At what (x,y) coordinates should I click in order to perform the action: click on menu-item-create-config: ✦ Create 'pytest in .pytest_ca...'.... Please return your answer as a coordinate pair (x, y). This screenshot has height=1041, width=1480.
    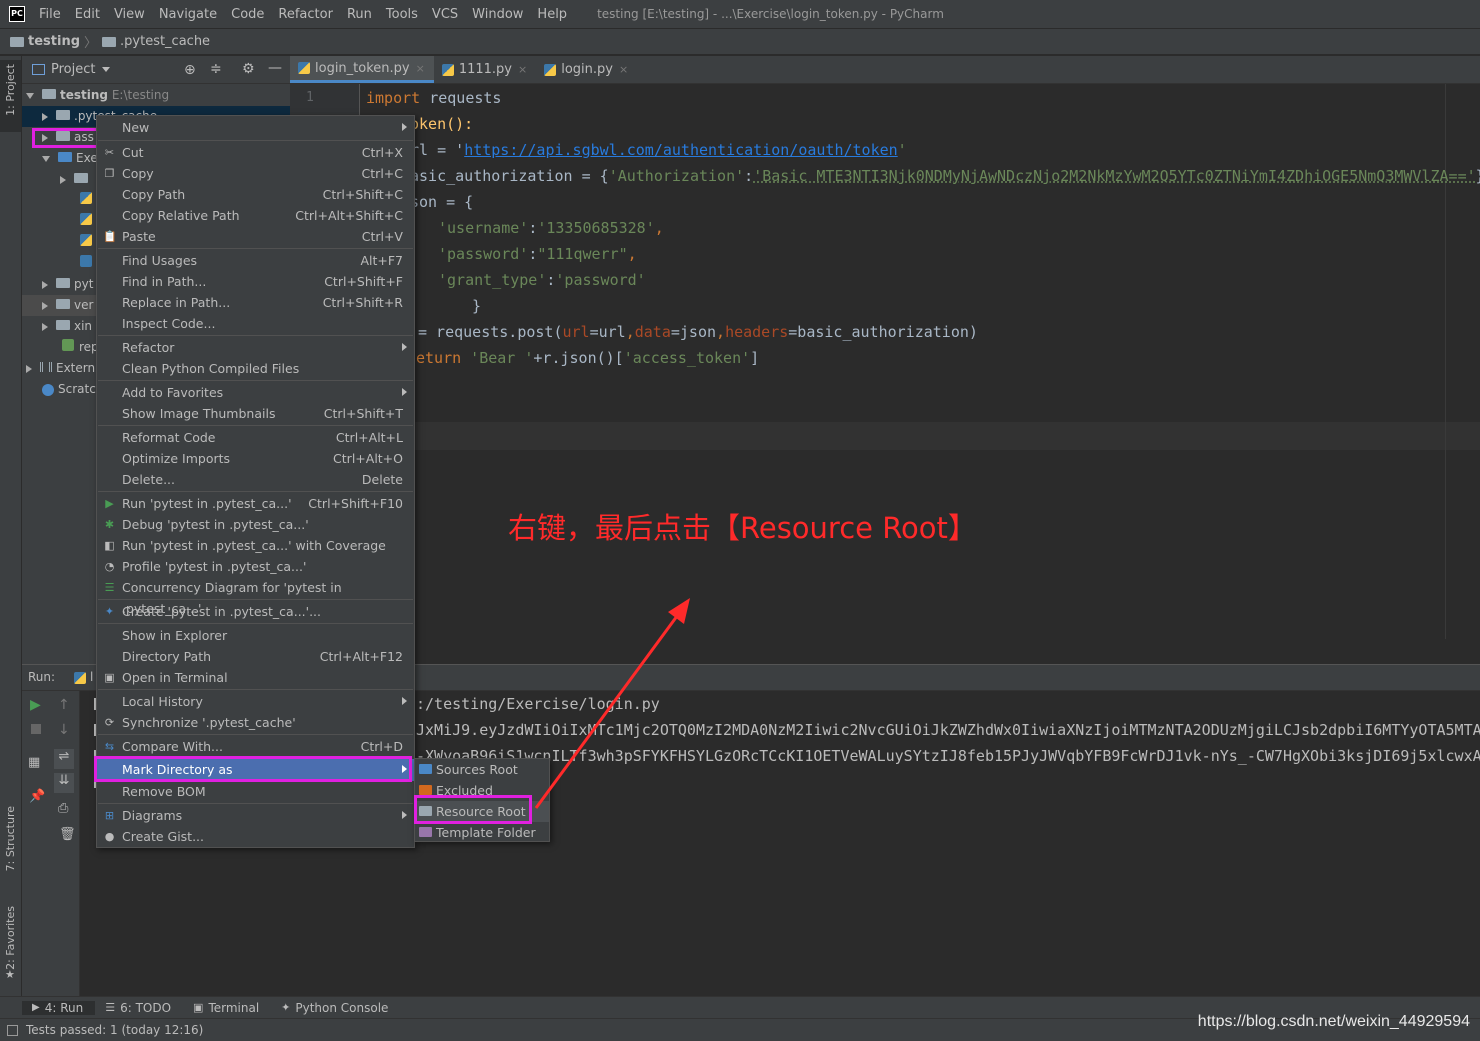
    Looking at the image, I should click on (255, 611).